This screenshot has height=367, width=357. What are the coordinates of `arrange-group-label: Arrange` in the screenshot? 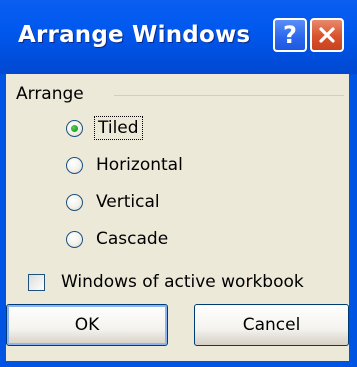 It's located at (50, 94).